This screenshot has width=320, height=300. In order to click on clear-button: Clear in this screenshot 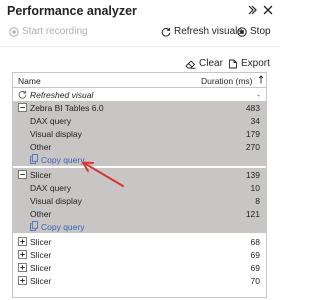, I will do `click(204, 63)`.